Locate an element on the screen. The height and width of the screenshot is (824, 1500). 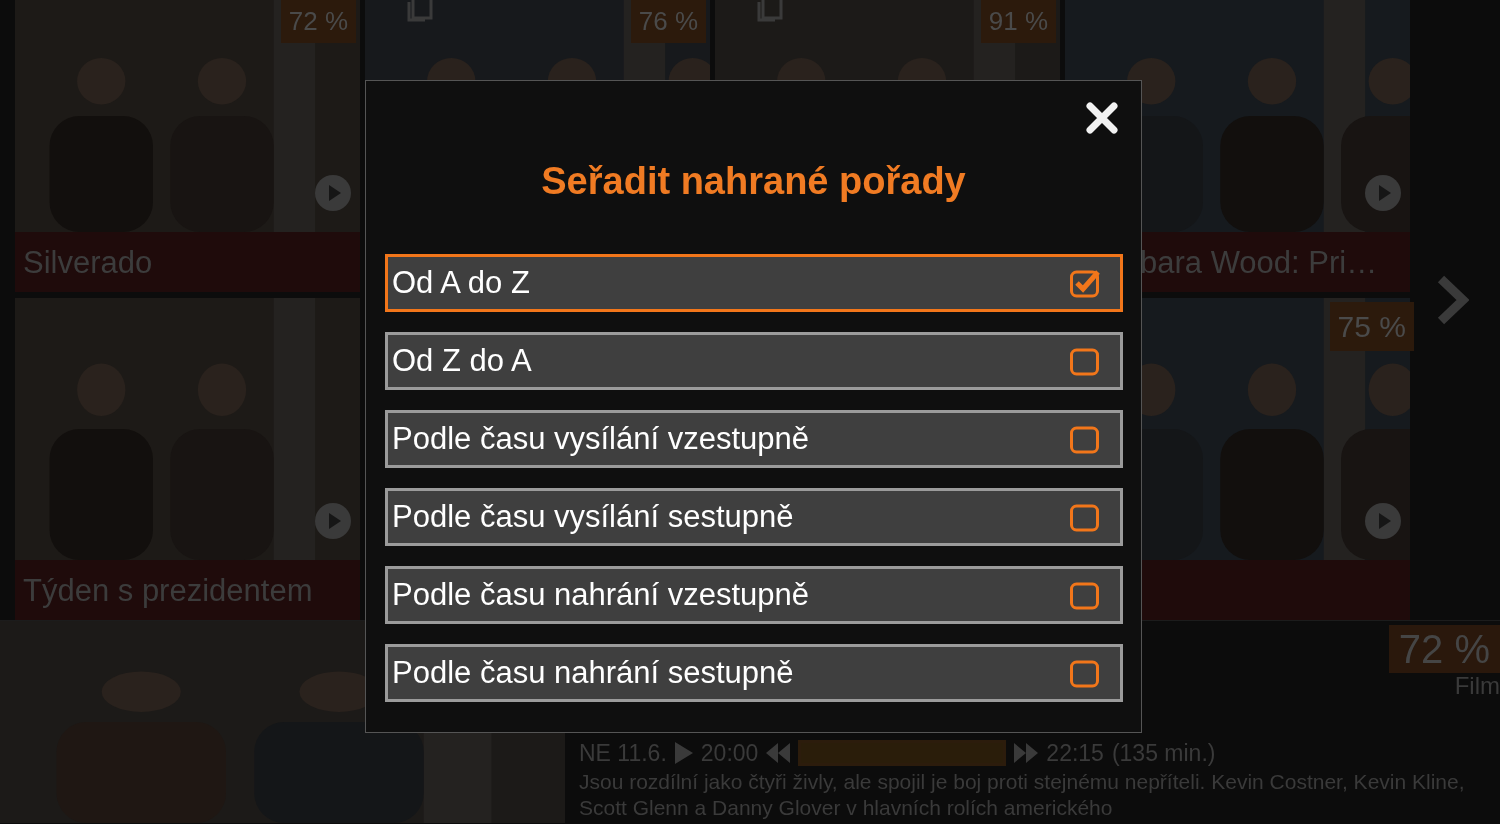
close-button is located at coordinates (1102, 118).